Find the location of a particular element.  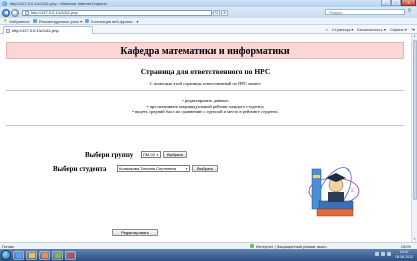

group-select-value: ПМ-02 is located at coordinates (149, 154).